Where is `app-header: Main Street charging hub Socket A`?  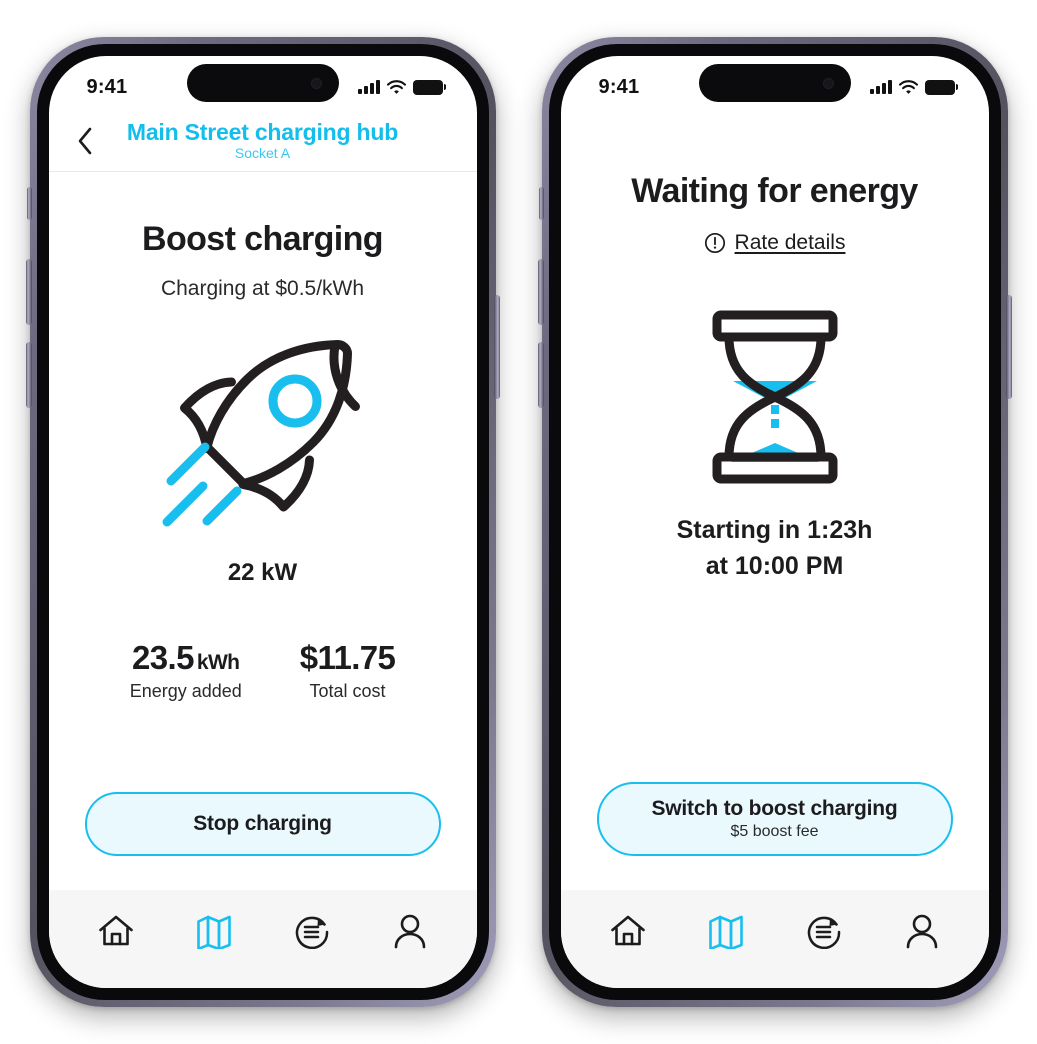
app-header: Main Street charging hub Socket A is located at coordinates (262, 141).